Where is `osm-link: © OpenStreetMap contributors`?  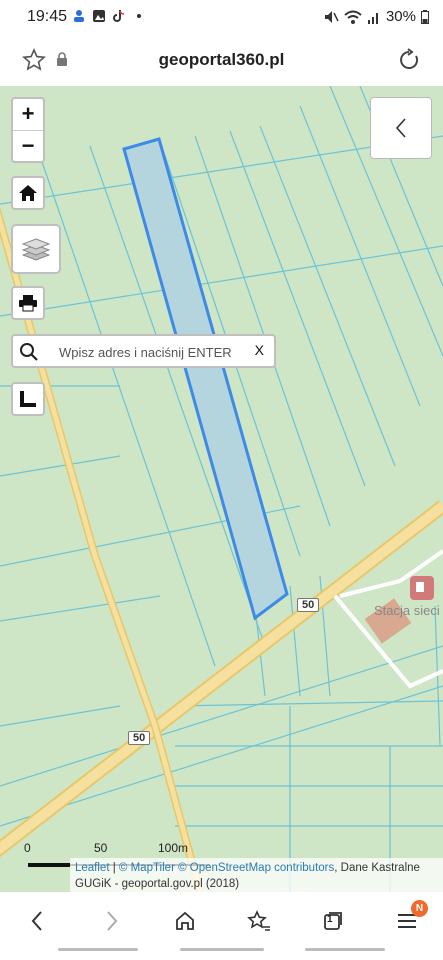 osm-link: © OpenStreetMap contributors is located at coordinates (256, 868).